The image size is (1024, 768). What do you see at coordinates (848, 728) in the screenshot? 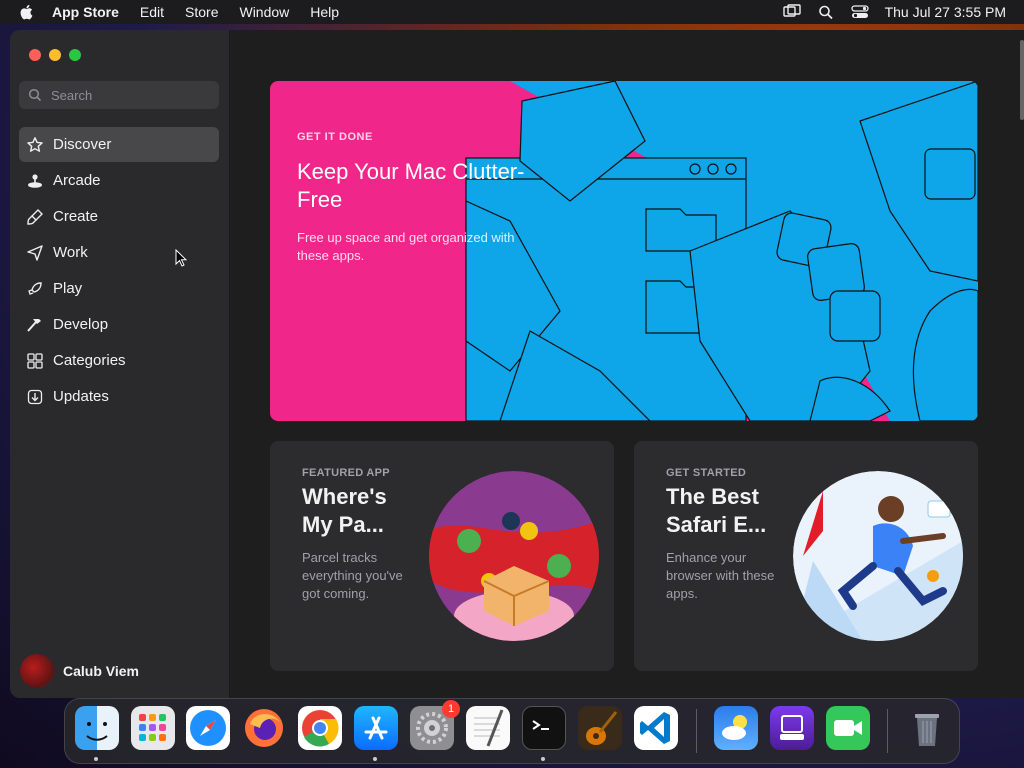
I see `facetime-app-icon` at bounding box center [848, 728].